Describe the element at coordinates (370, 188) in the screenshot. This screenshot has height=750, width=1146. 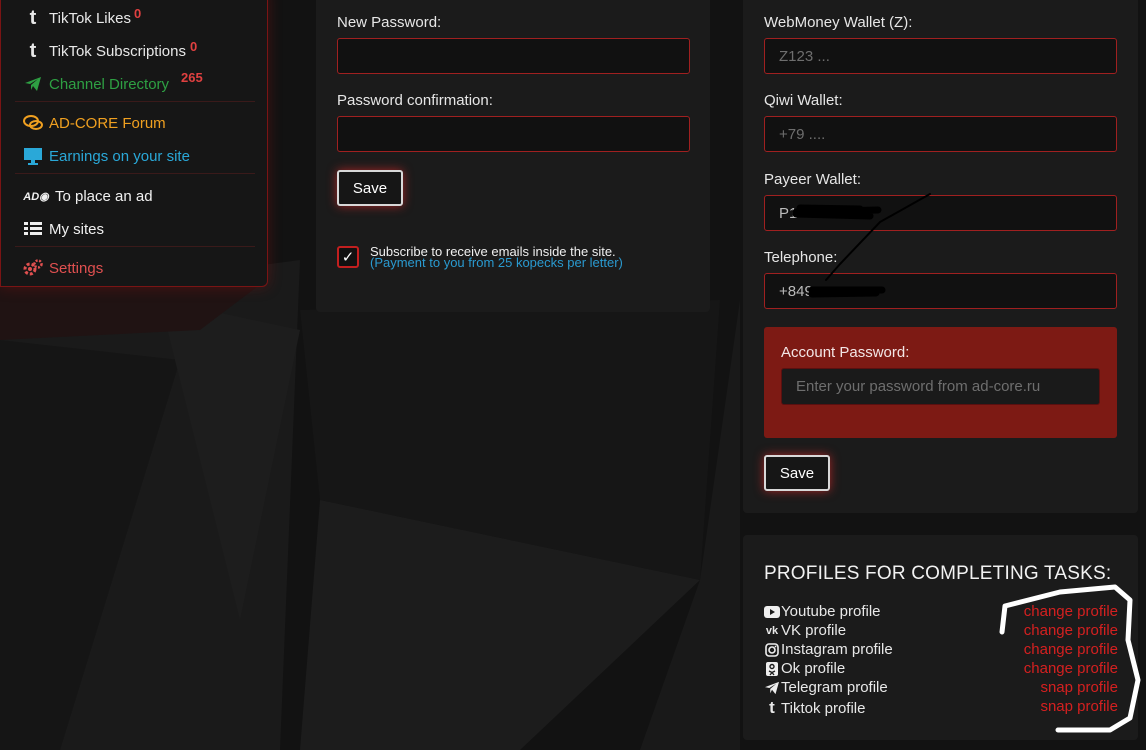
I see `save-password-button: Save` at that location.